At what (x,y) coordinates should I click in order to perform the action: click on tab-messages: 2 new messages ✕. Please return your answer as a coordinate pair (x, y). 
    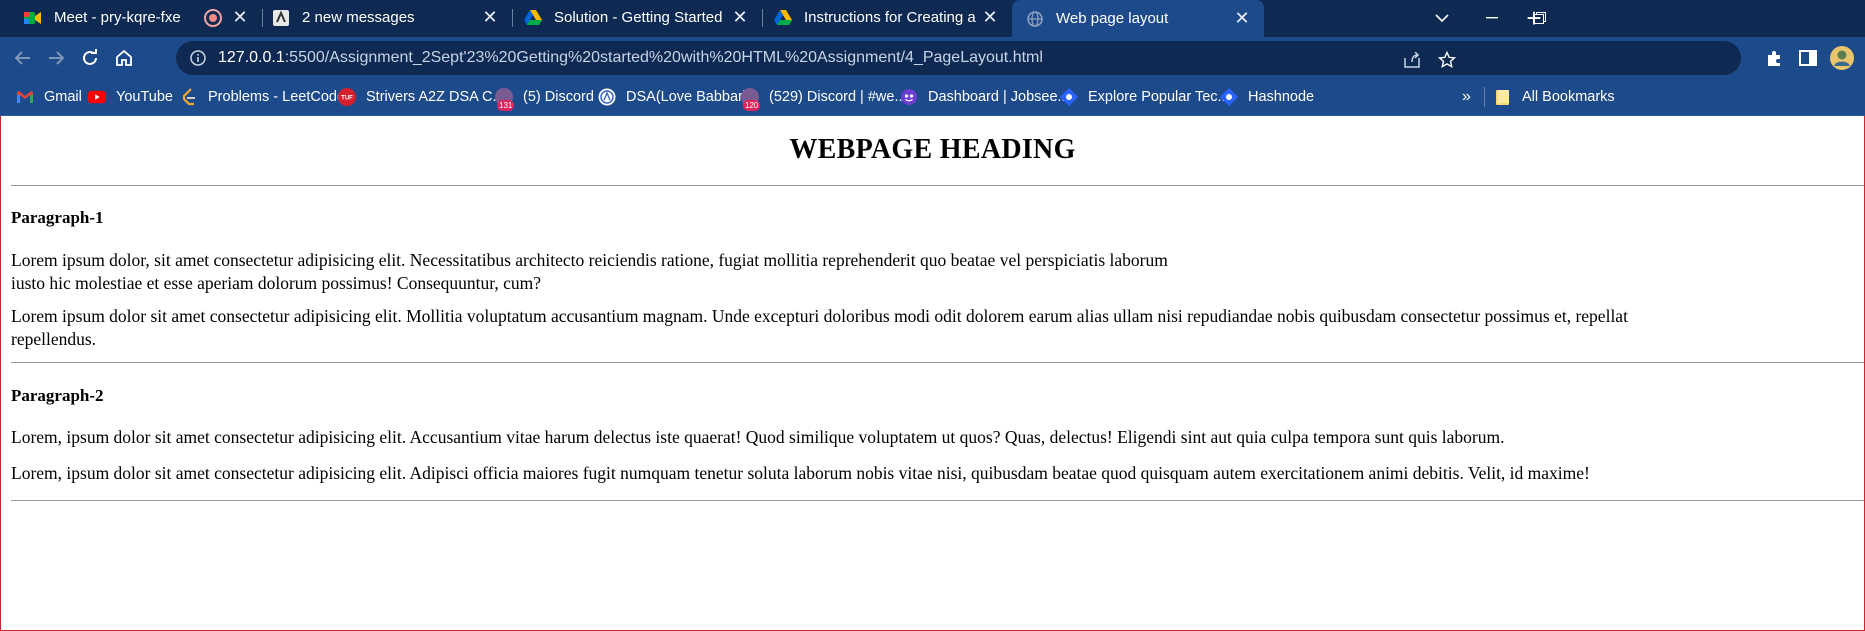
    Looking at the image, I should click on (387, 17).